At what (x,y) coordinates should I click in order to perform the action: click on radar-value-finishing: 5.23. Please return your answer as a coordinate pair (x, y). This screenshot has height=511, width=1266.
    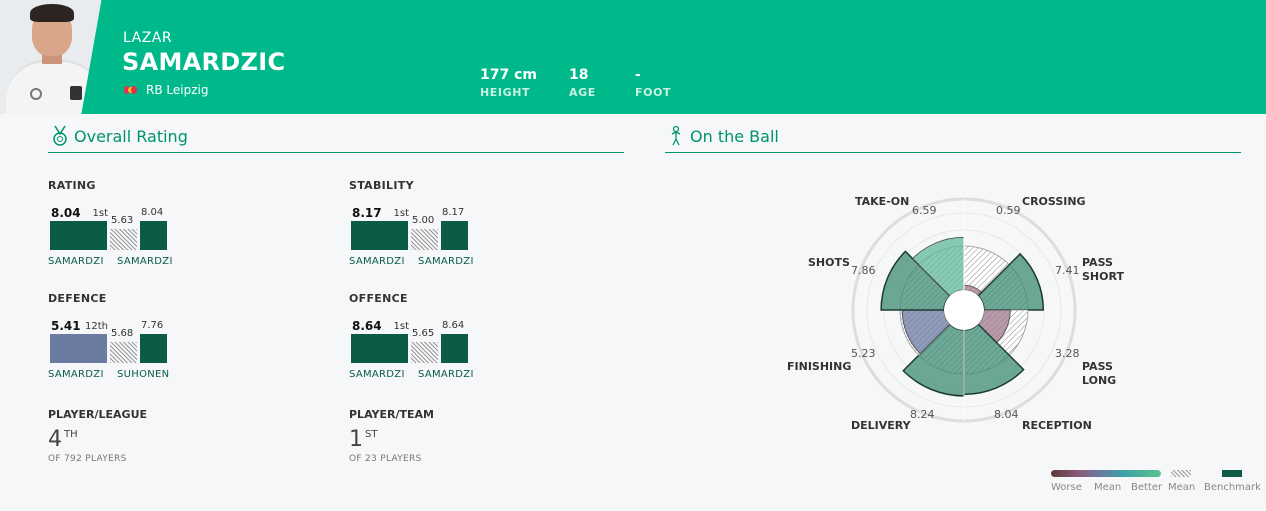
    Looking at the image, I should click on (863, 353).